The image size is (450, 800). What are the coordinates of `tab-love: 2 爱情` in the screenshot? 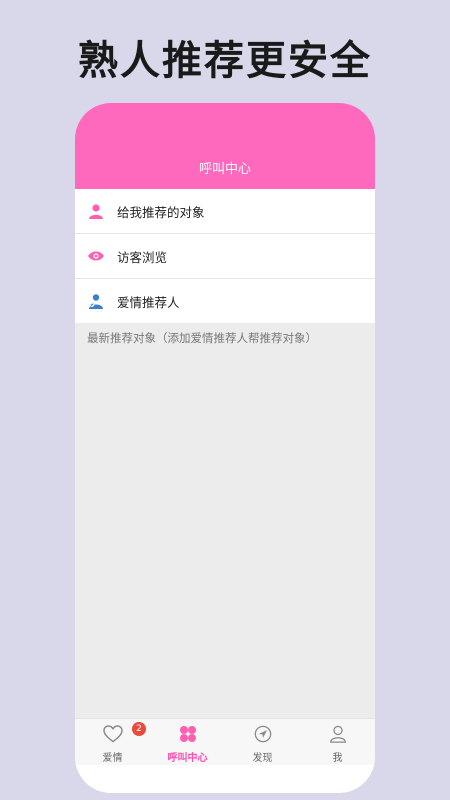 It's located at (112, 742).